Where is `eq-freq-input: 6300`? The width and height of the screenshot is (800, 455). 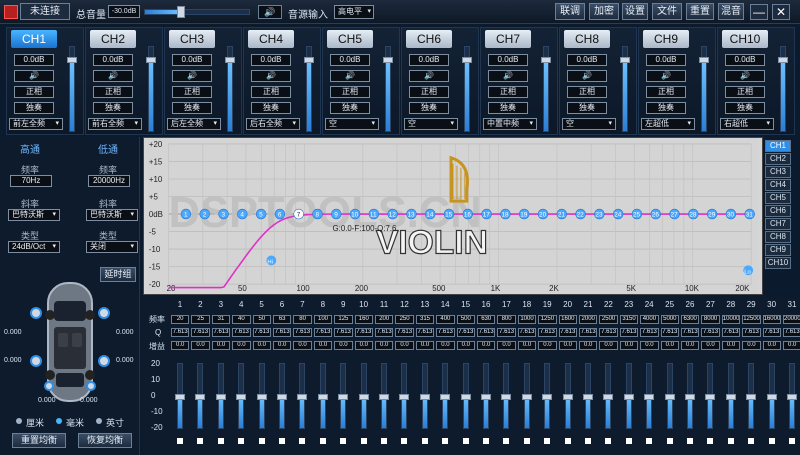
eq-freq-input: 6300 is located at coordinates (690, 319).